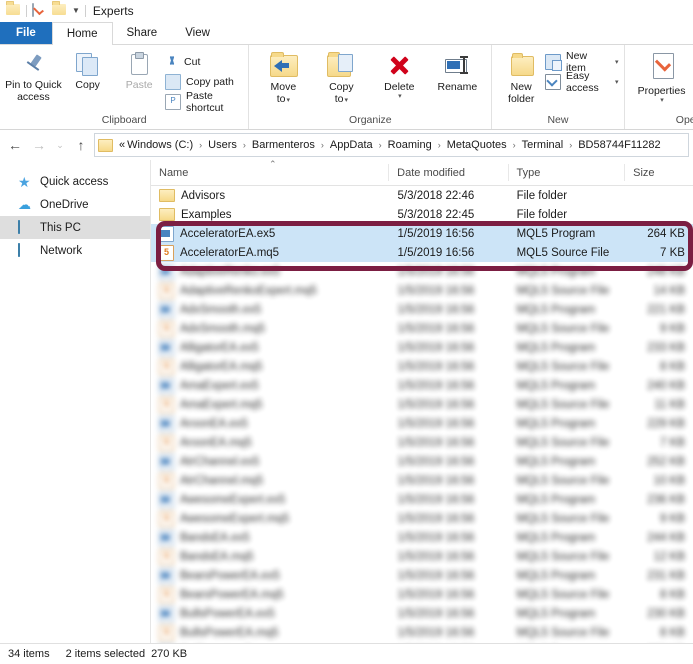  I want to click on easy-access-button: Easy access ▾, so click(582, 82).